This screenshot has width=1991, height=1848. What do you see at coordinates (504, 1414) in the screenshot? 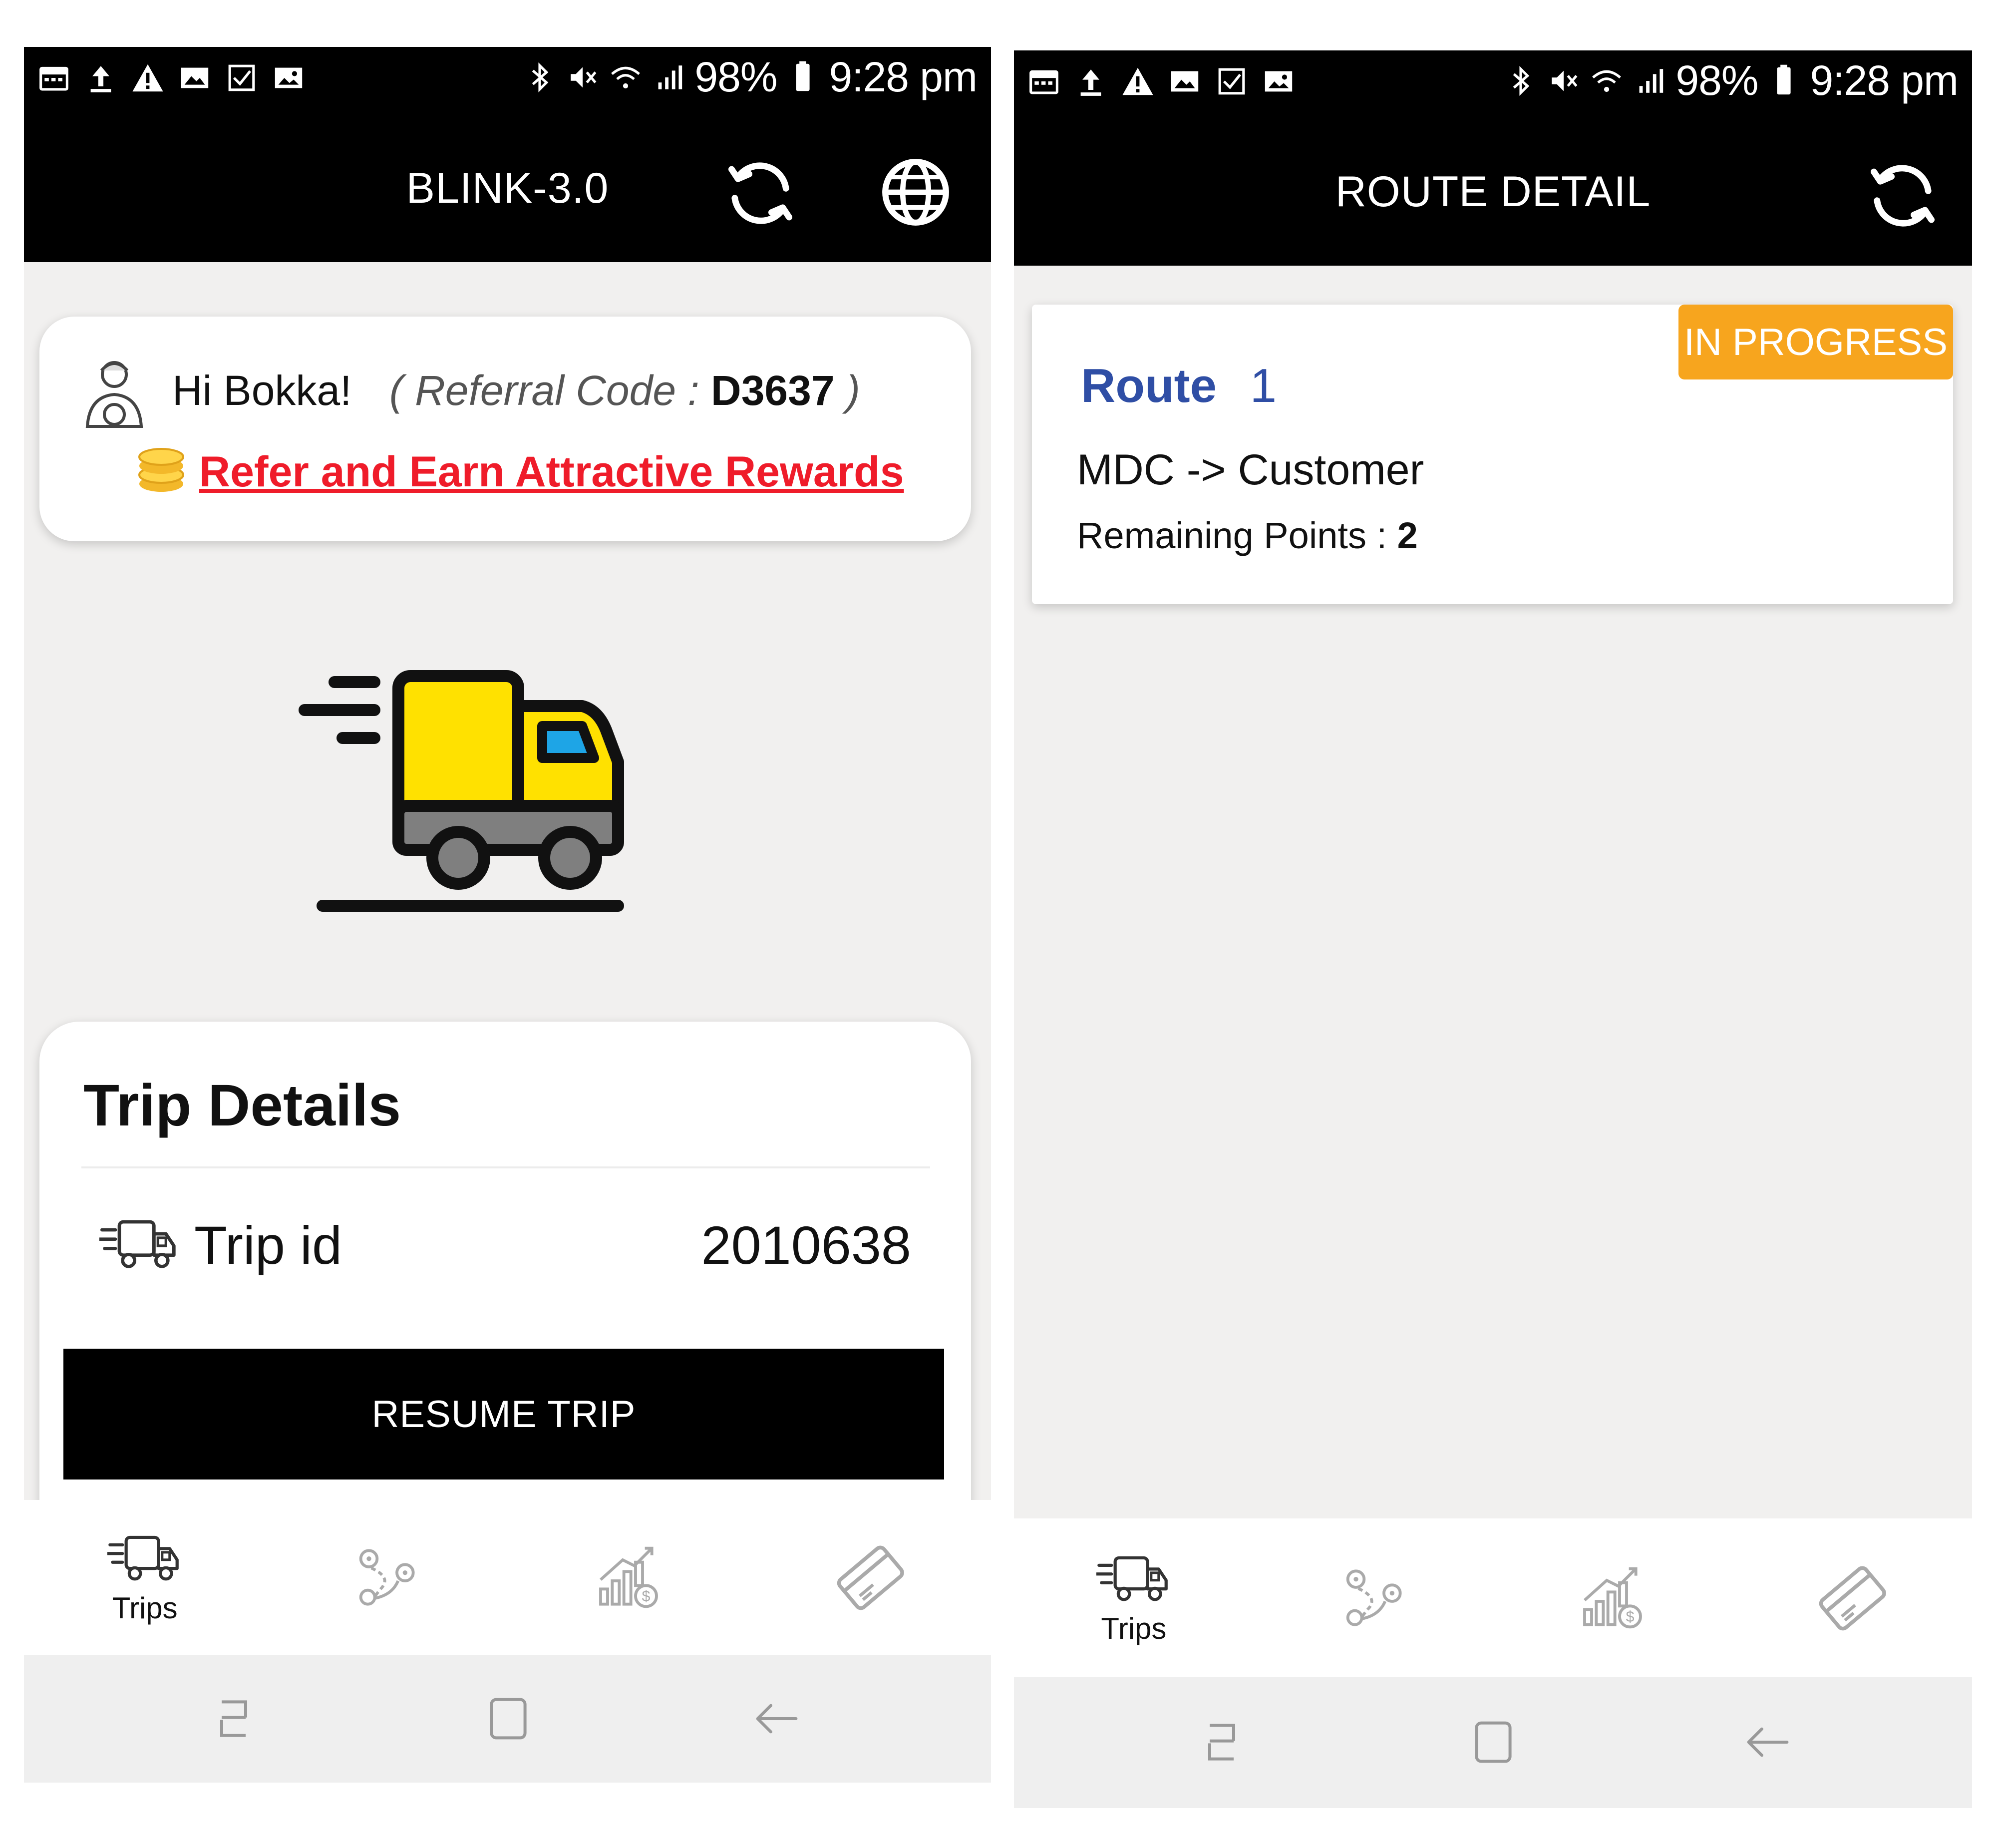
I see `resume-trip-button: RESUME TRIP` at bounding box center [504, 1414].